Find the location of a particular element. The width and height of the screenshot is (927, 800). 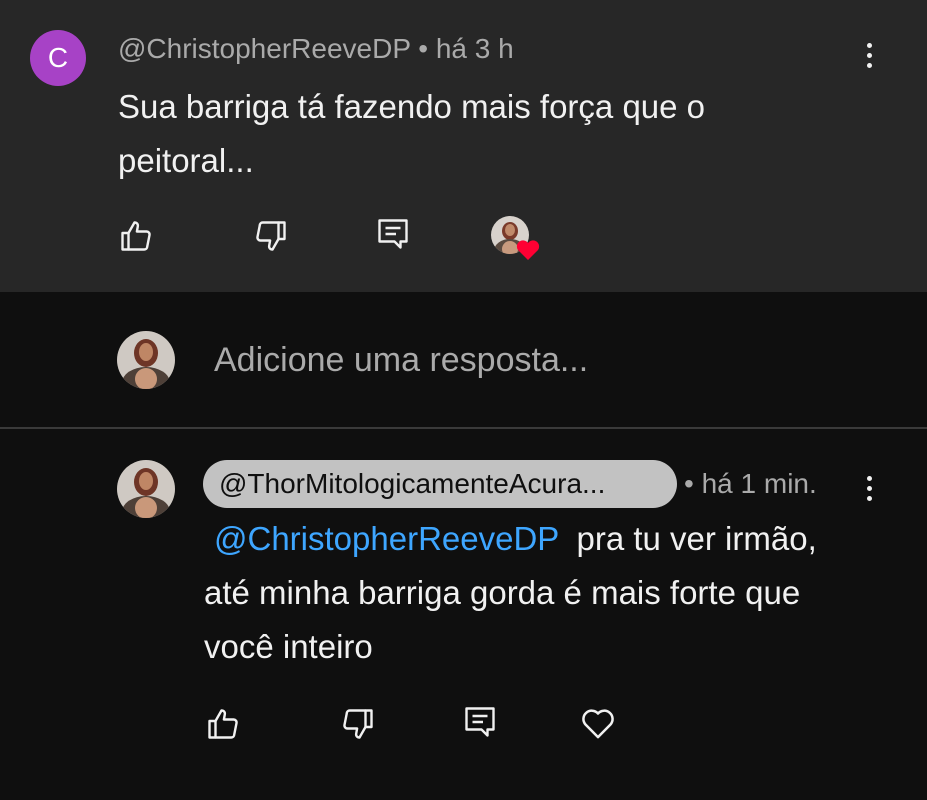

dislike-icon is located at coordinates (271, 236).